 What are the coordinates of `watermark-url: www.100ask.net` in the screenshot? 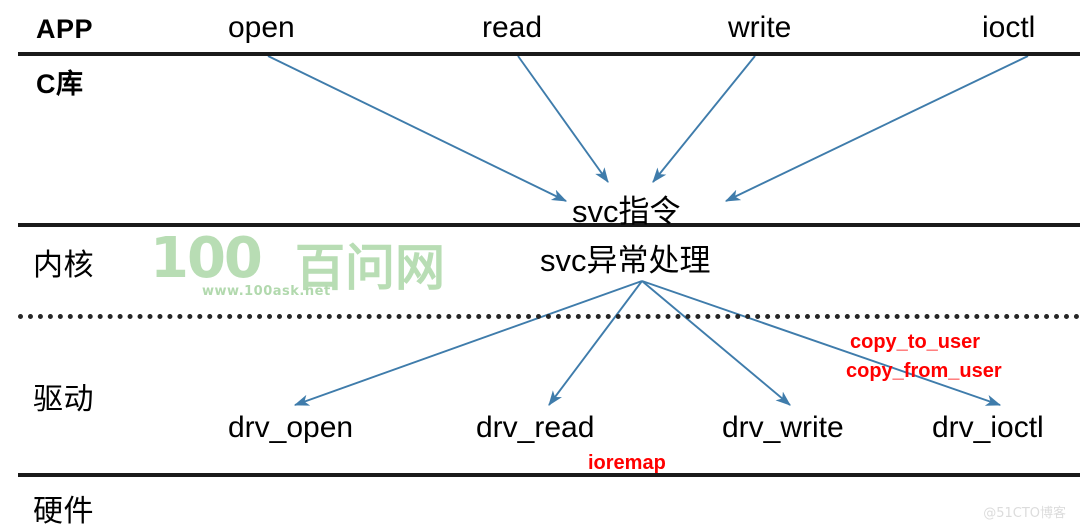 It's located at (266, 291).